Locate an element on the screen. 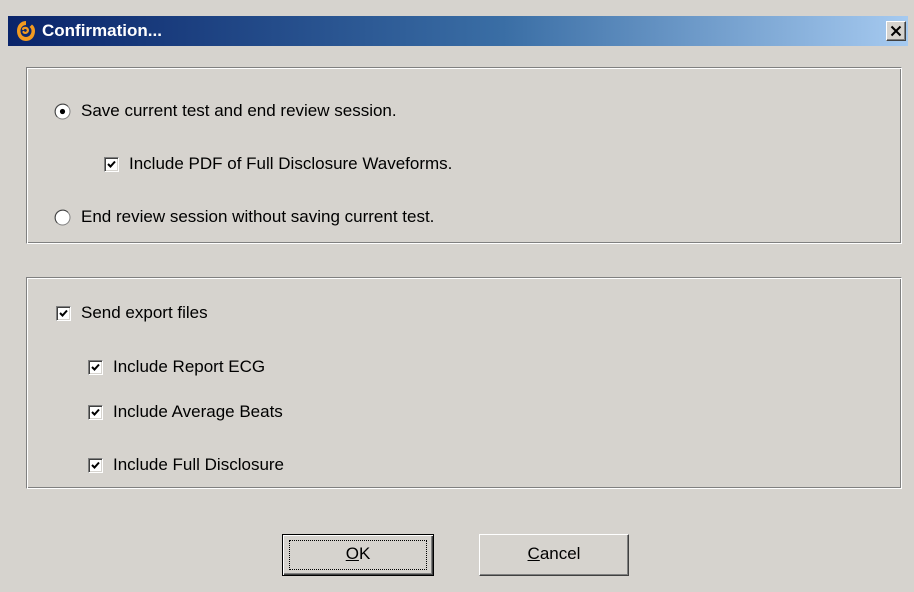  send-export-option: Send export files is located at coordinates (132, 313).